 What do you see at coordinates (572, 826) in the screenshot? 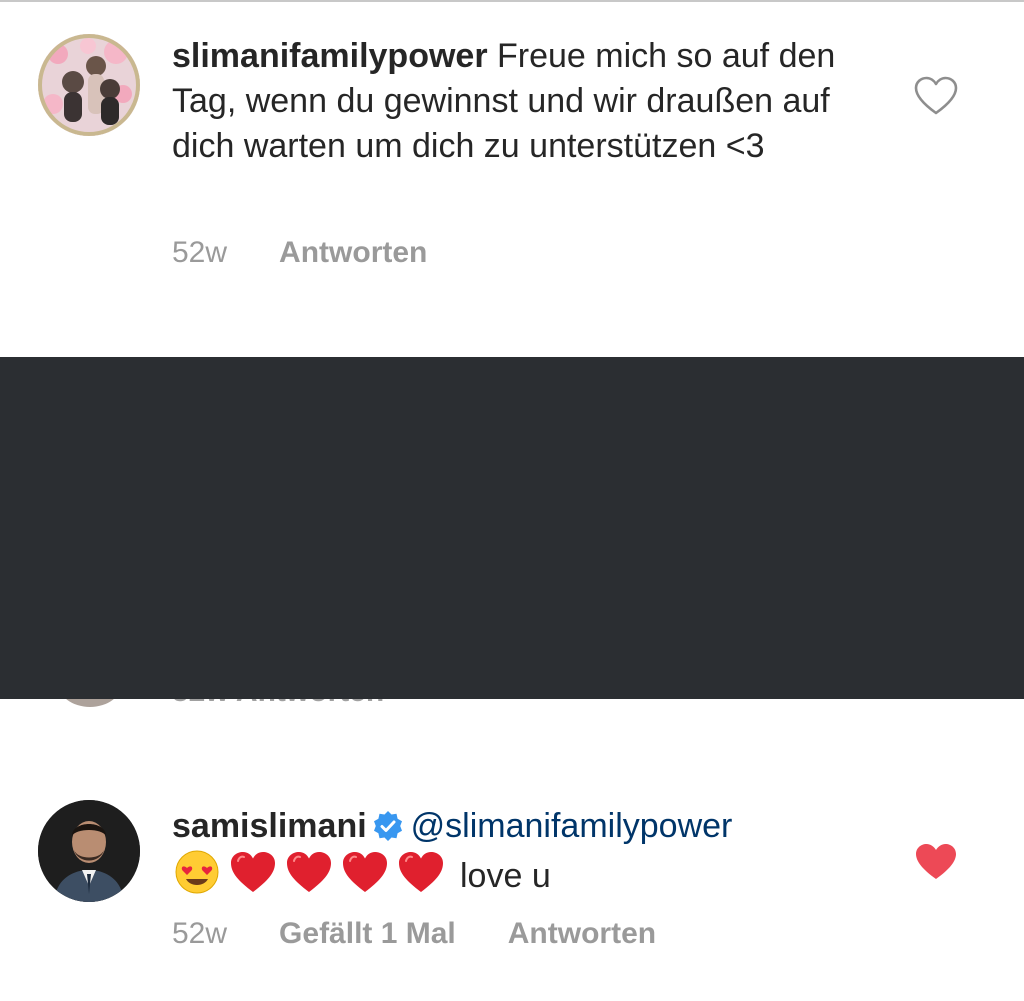
I see `mention-link: @slimanifamilypower` at bounding box center [572, 826].